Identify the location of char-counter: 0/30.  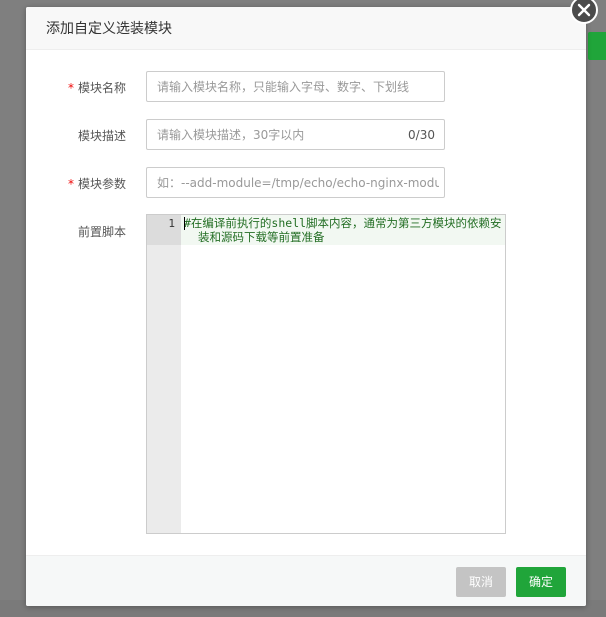
(421, 135).